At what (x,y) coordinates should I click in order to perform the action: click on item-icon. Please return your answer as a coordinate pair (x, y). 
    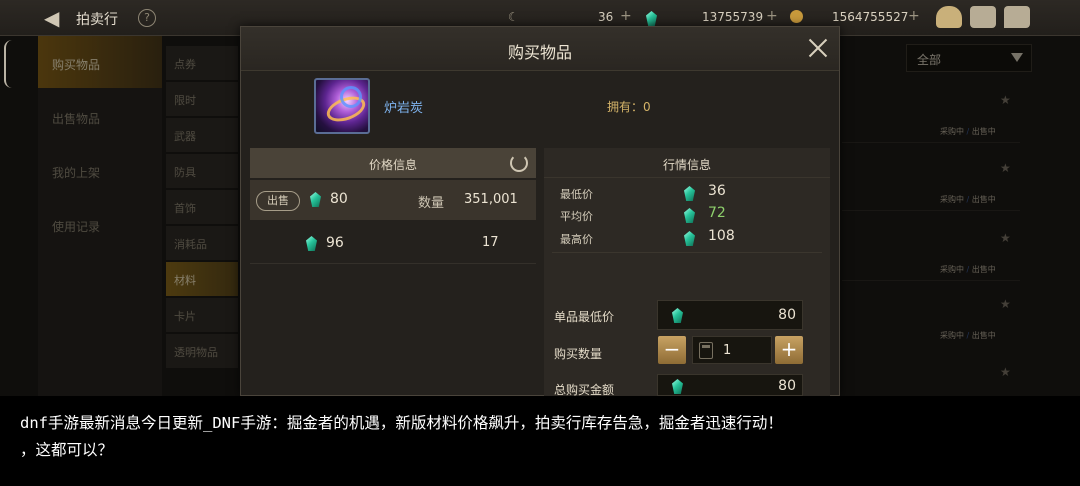
    Looking at the image, I should click on (342, 106).